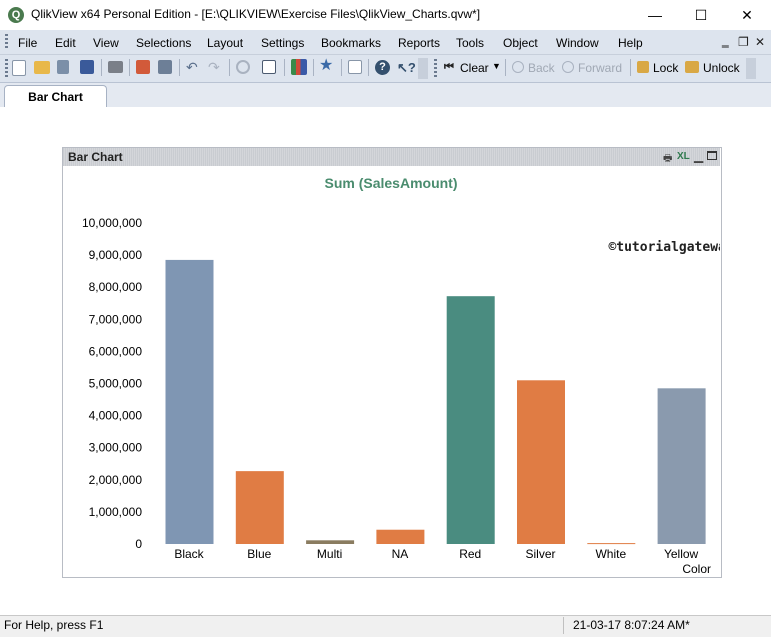 This screenshot has width=771, height=637. I want to click on sheet-tab-strip, so click(385, 95).